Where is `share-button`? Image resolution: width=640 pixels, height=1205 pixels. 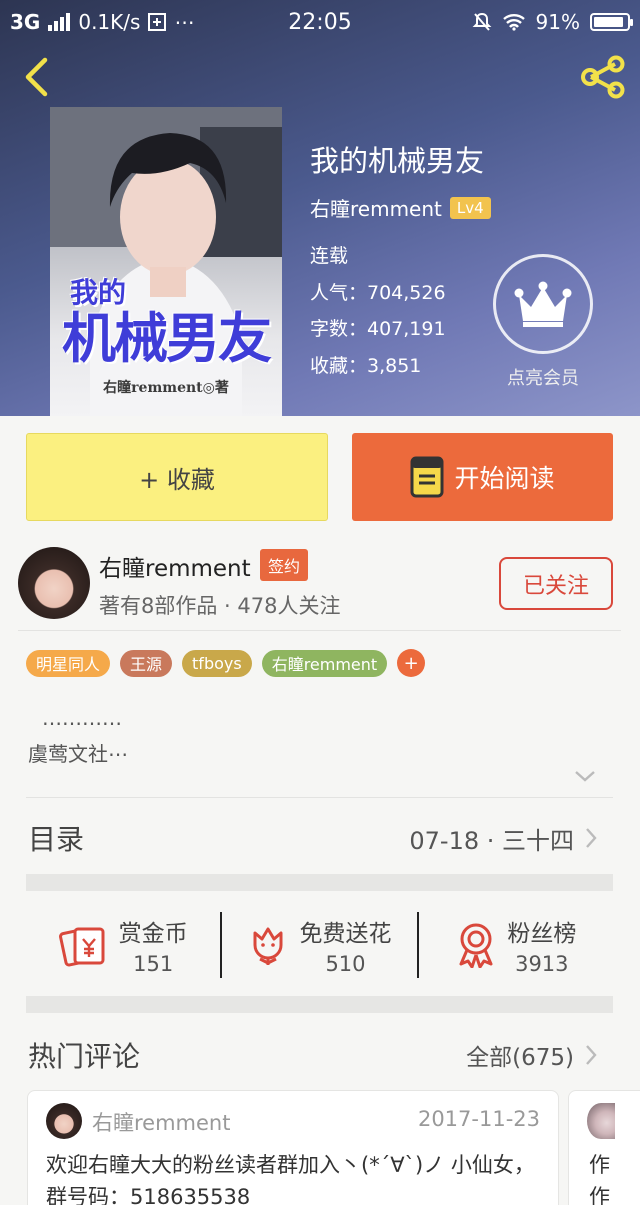
share-button is located at coordinates (603, 77).